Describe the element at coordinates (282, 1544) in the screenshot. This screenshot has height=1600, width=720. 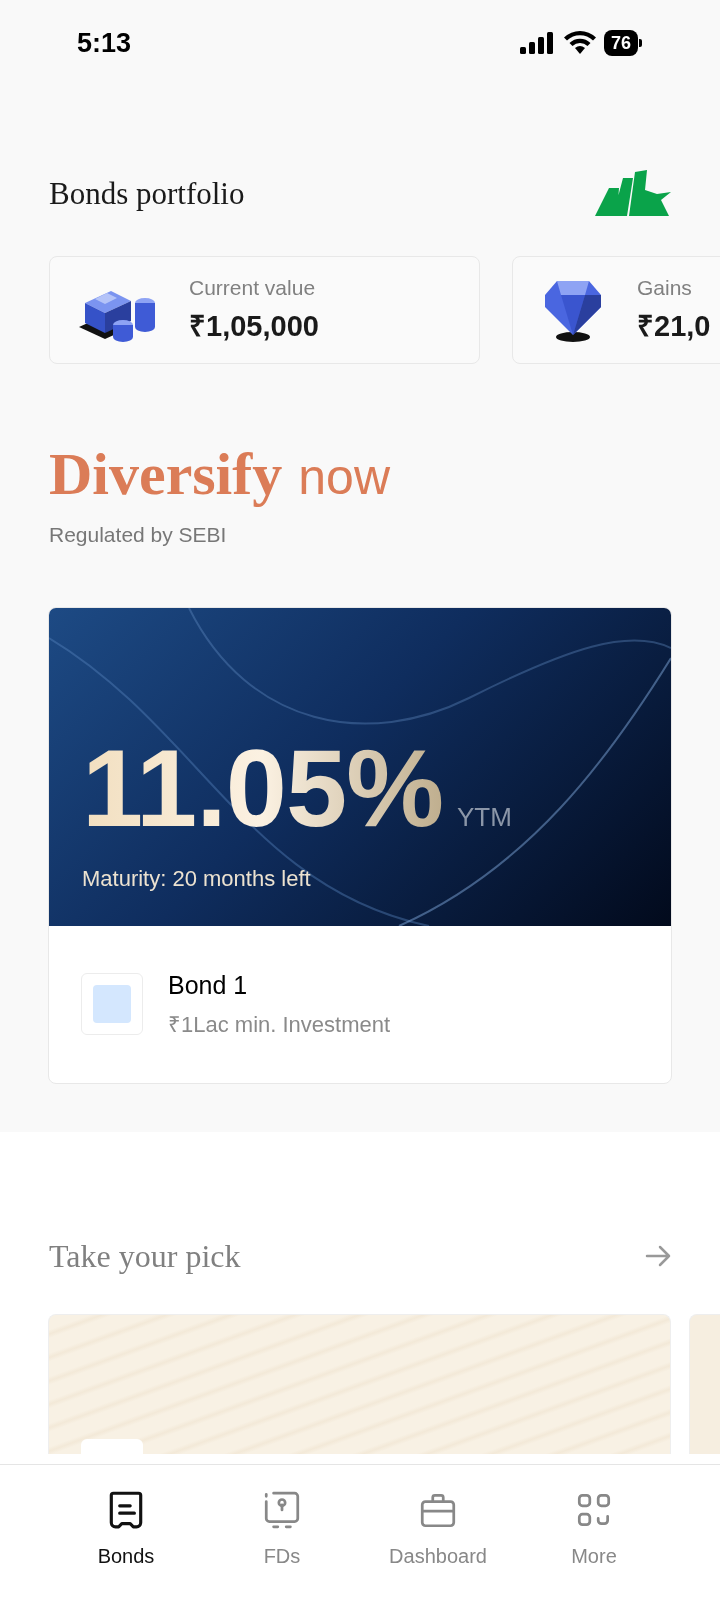
I see `nav-tab: FDs` at that location.